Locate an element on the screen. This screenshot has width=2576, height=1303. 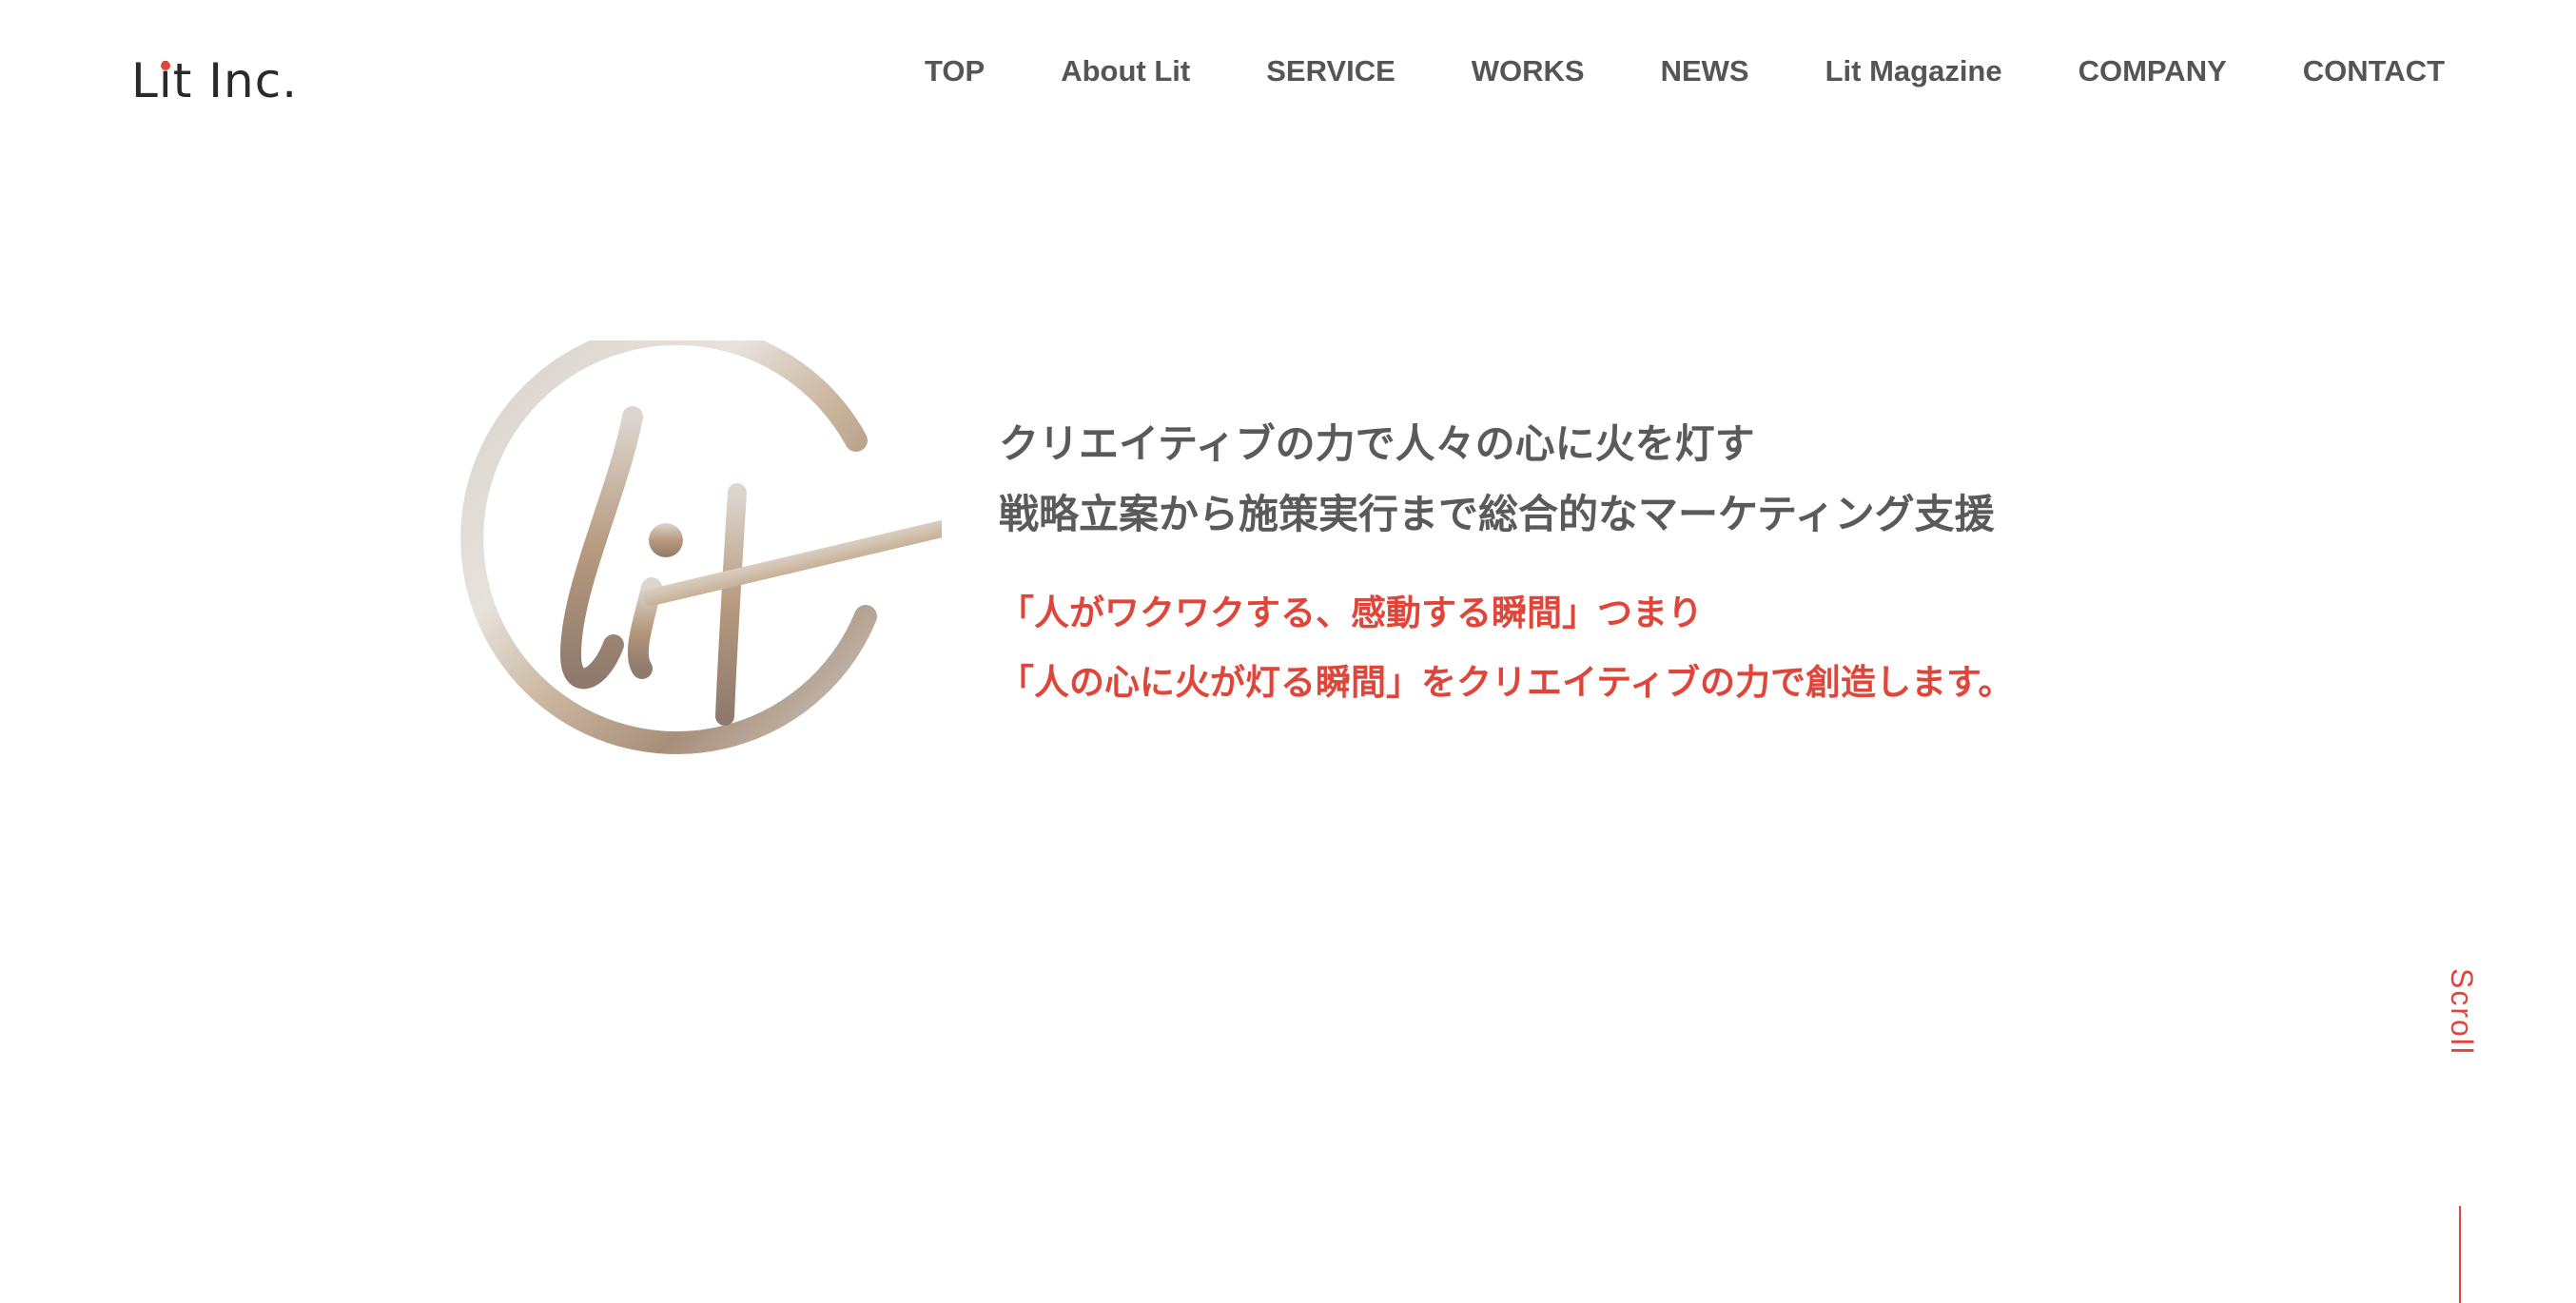
hero-headline-line-2: 戦略立案から施策実行まで総合的なマーケティング支援 is located at coordinates (1497, 514).